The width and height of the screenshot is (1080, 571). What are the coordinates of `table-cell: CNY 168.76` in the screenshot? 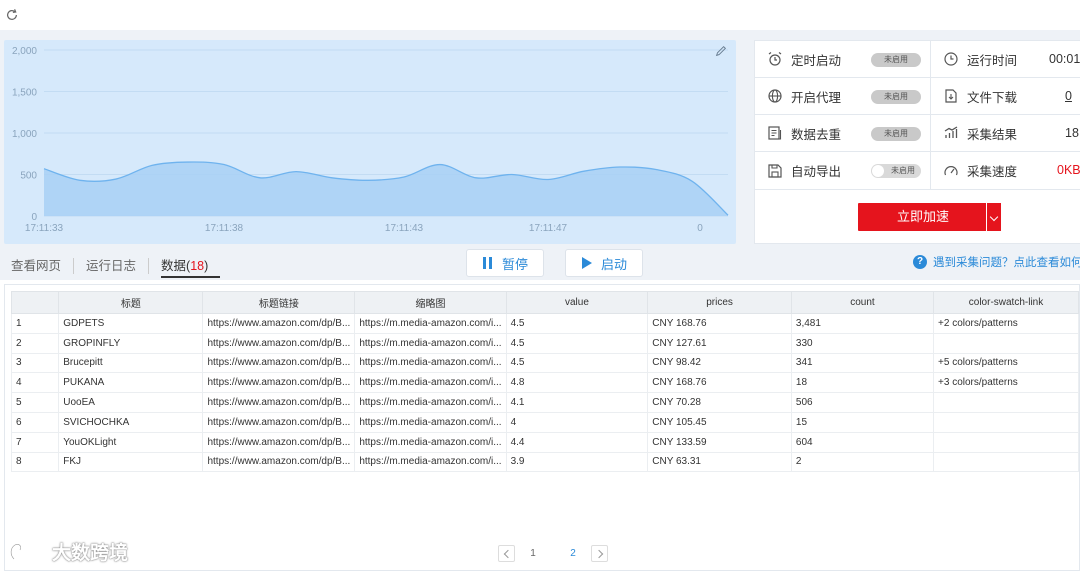 It's located at (719, 323).